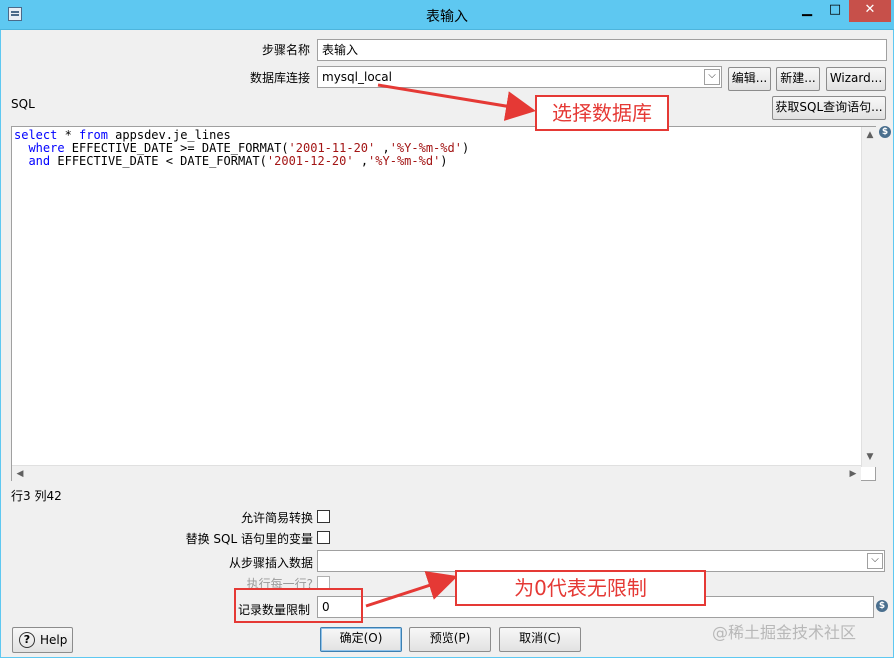 The width and height of the screenshot is (894, 658). Describe the element at coordinates (580, 588) in the screenshot. I see `annotation-zero-unlimited: 为0代表无限制` at that location.